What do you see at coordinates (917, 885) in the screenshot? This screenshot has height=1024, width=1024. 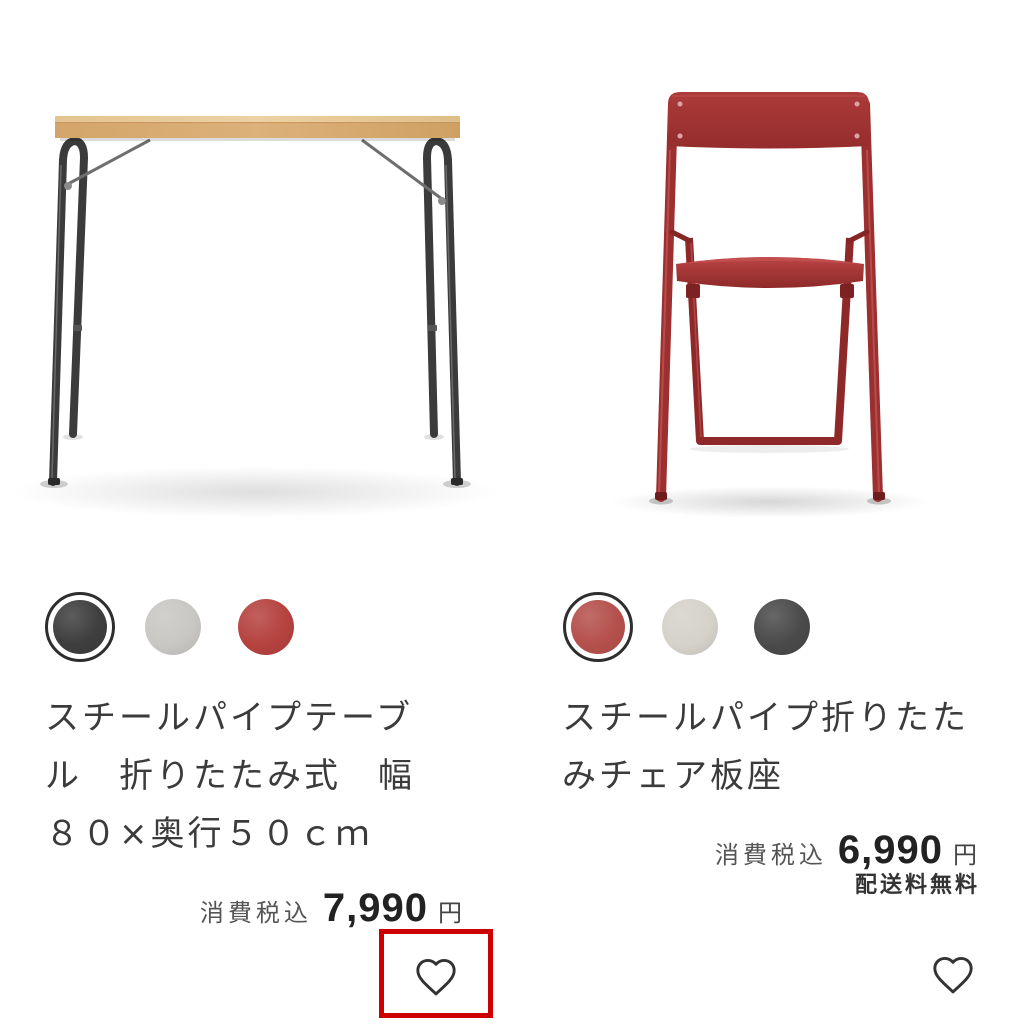 I see `free-shipping-label: 配送料無料` at bounding box center [917, 885].